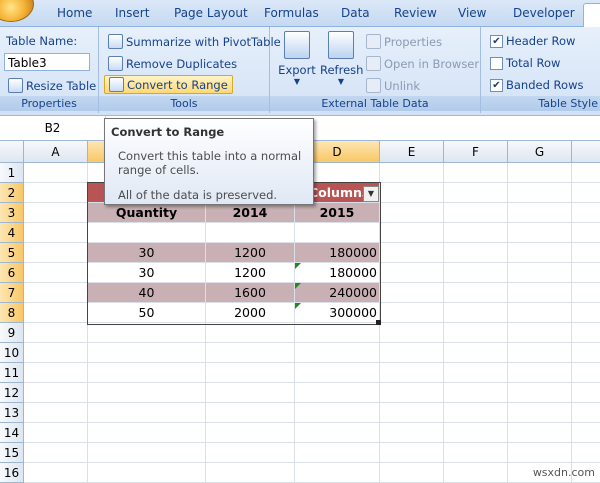 The height and width of the screenshot is (483, 600). Describe the element at coordinates (115, 63) in the screenshot. I see `remove-duplicates-icon` at that location.